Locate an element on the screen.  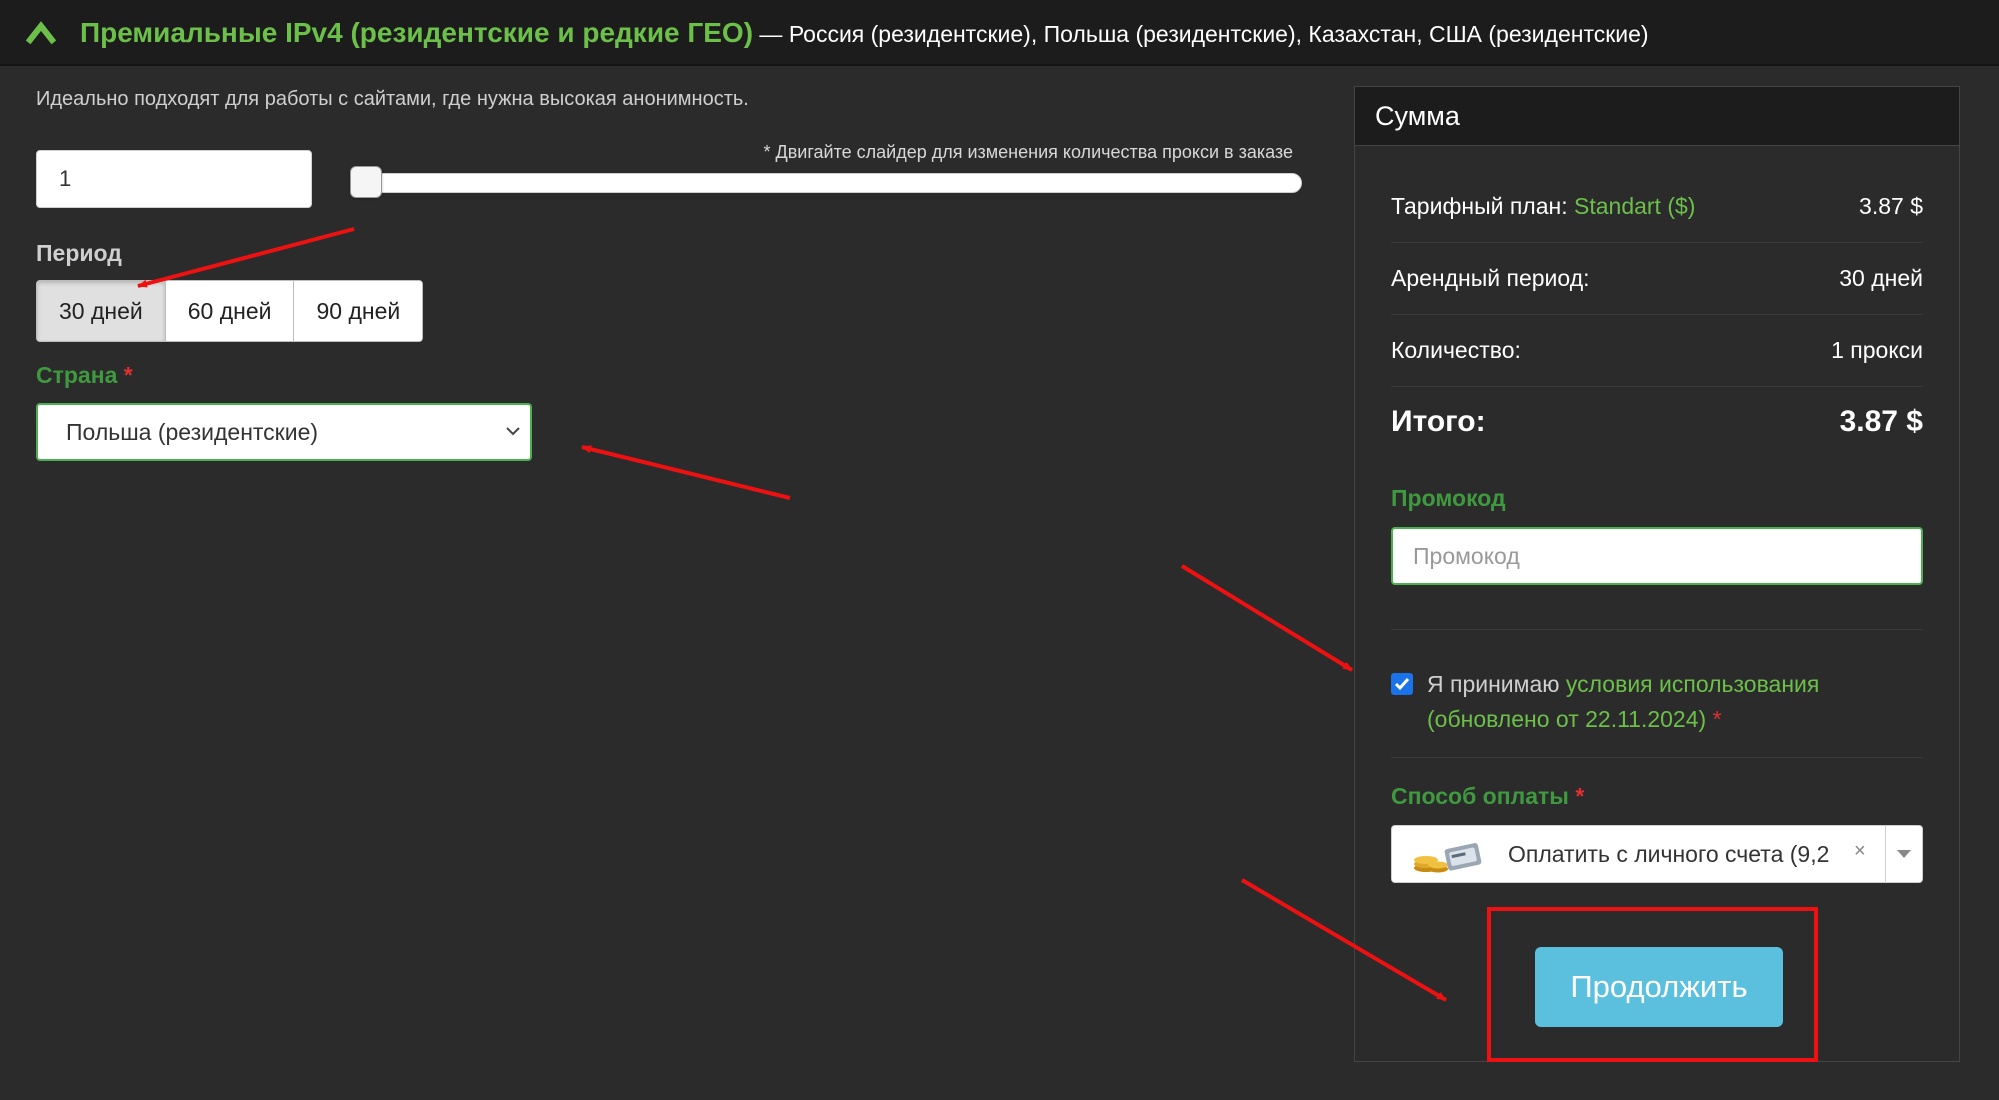
period-option-60: 60 дней is located at coordinates (230, 311).